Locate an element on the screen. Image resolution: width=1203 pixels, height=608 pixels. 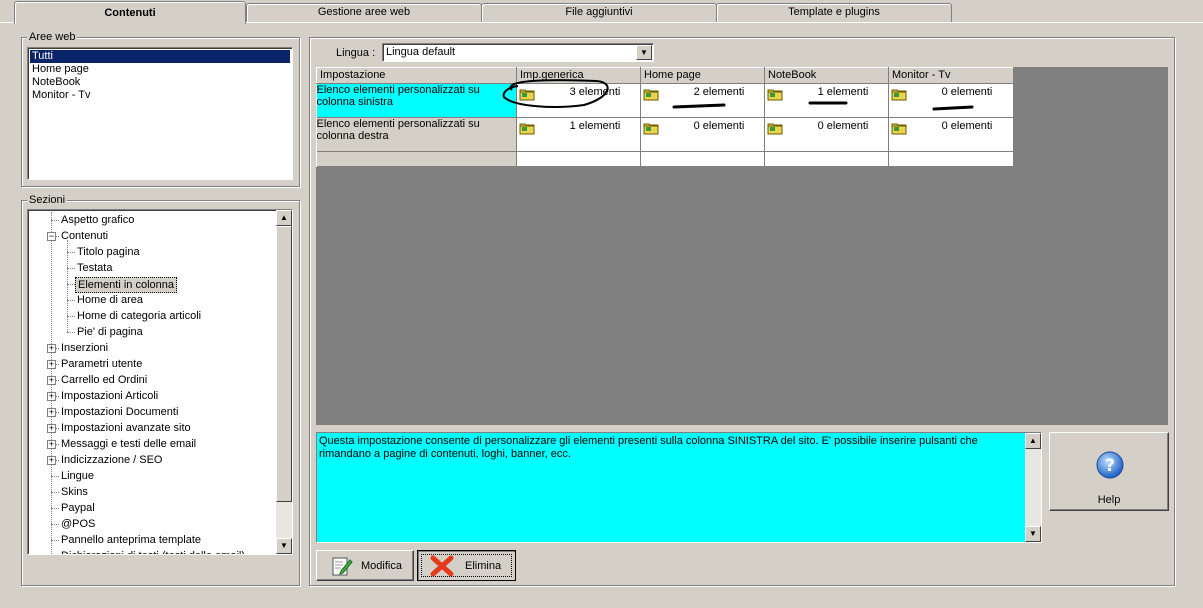
tab-label: File aggiuntivi is located at coordinates (599, 12).